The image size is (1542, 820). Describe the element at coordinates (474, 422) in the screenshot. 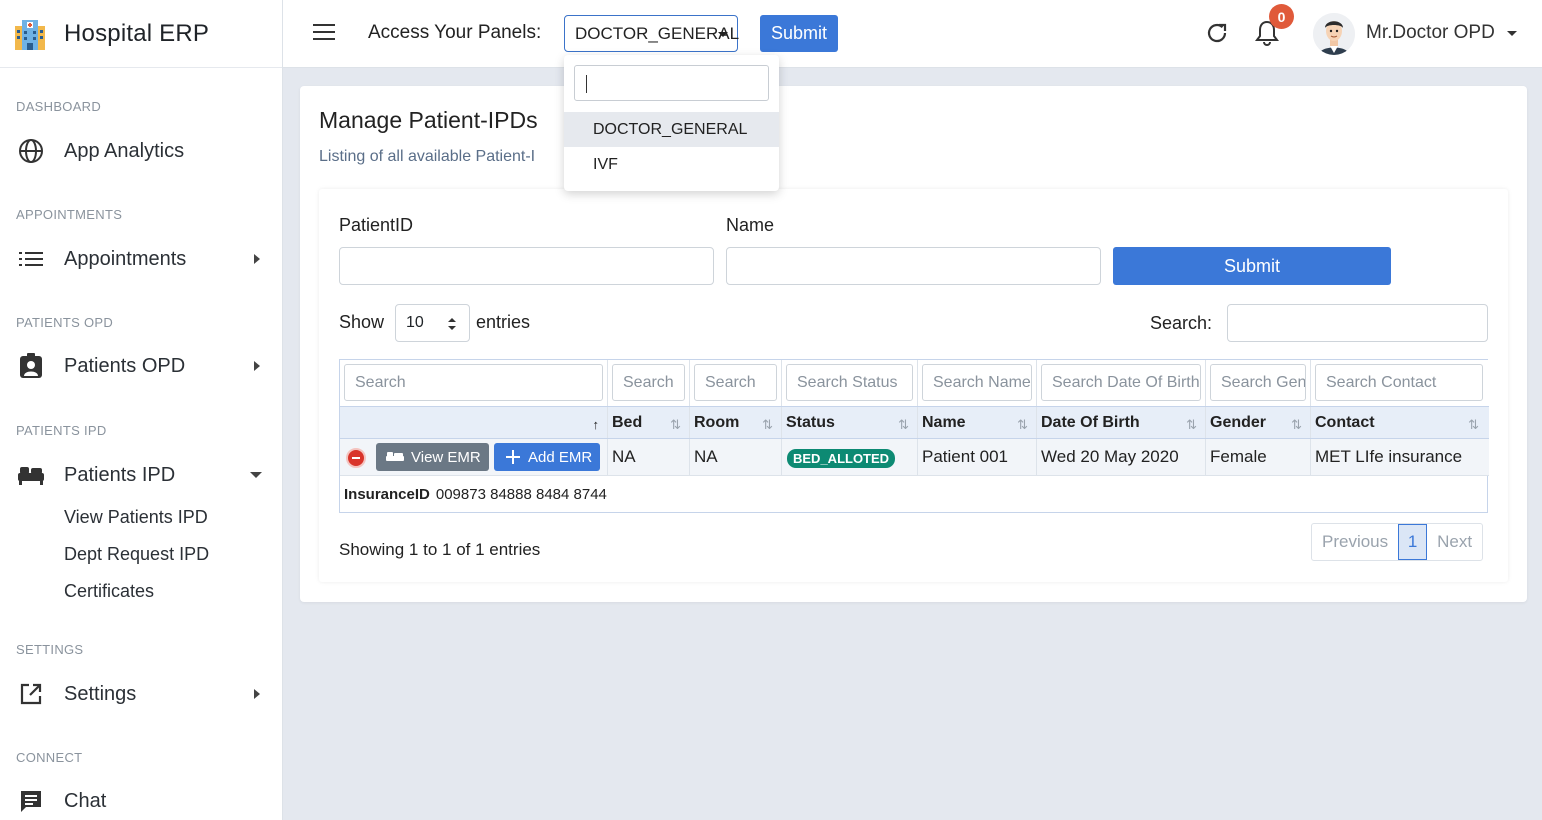

I see `column-header: ↑` at that location.